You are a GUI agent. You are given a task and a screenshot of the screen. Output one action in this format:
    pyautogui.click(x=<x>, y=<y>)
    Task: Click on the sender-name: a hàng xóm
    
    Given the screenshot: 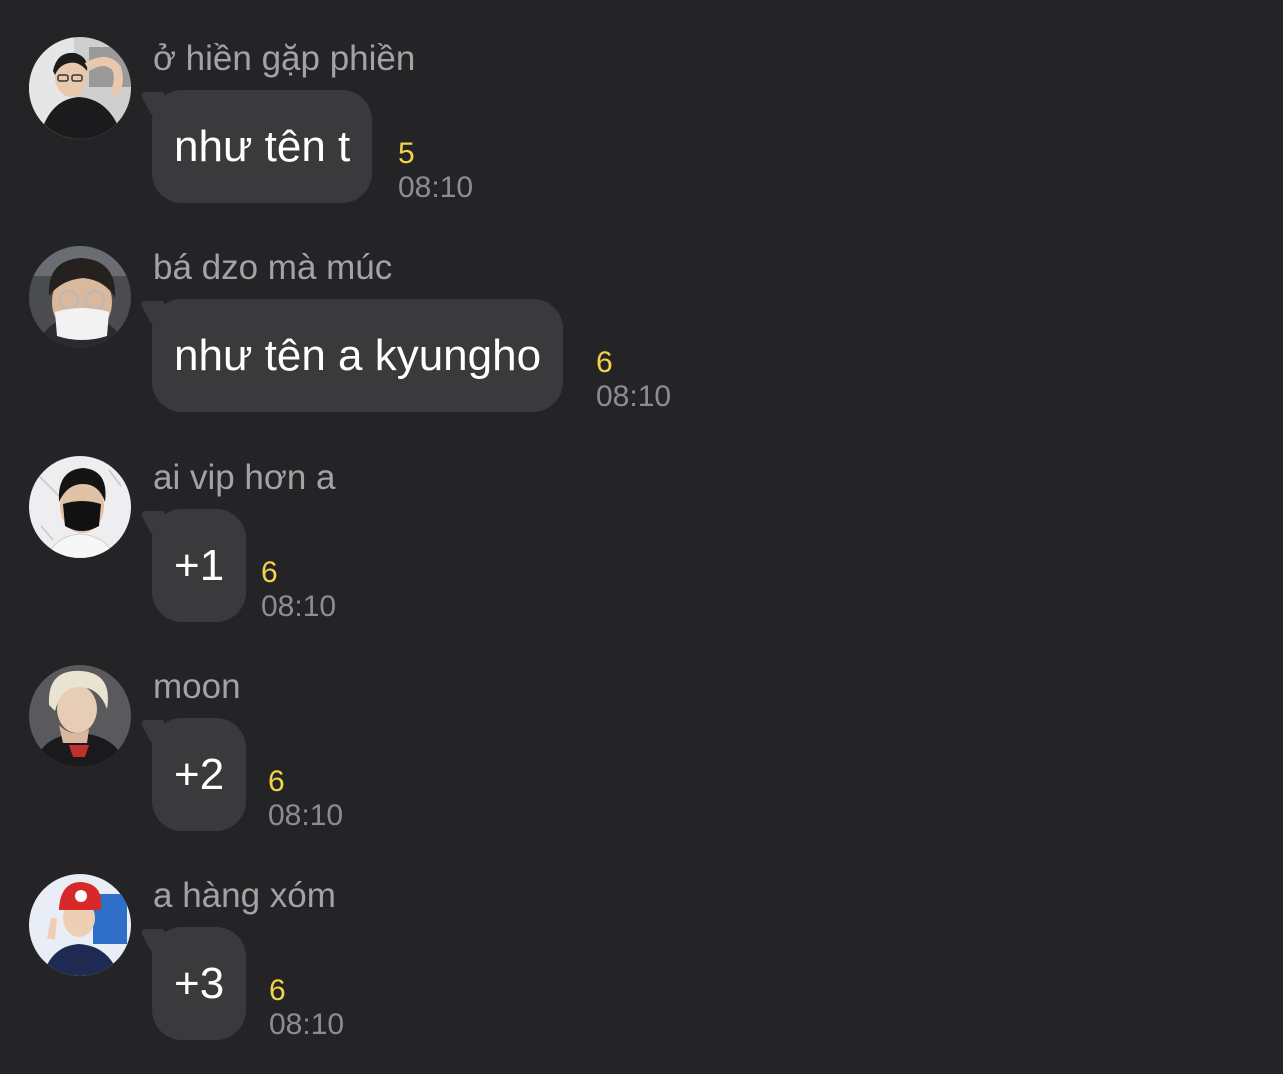 What is the action you would take?
    pyautogui.click(x=244, y=895)
    